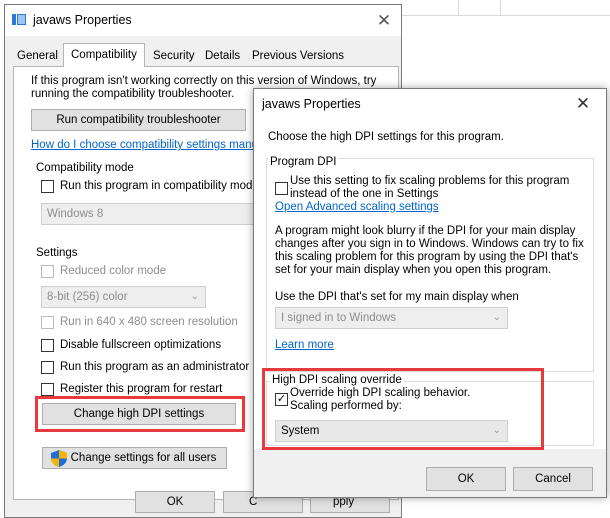 The image size is (610, 518). What do you see at coordinates (85, 168) in the screenshot?
I see `compat-mode-label: Compatibility mode` at bounding box center [85, 168].